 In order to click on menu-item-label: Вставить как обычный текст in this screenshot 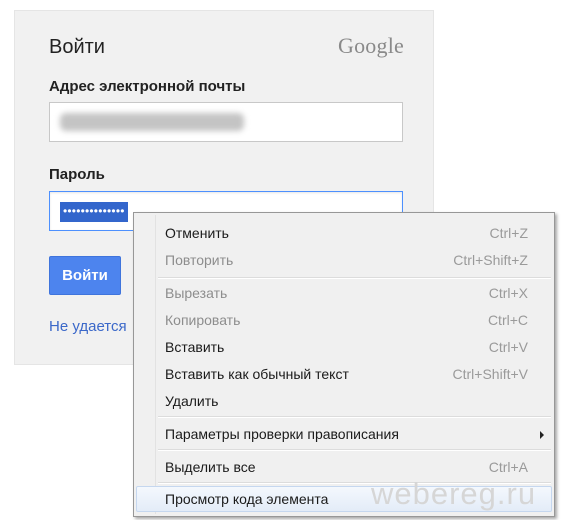, I will do `click(257, 374)`.